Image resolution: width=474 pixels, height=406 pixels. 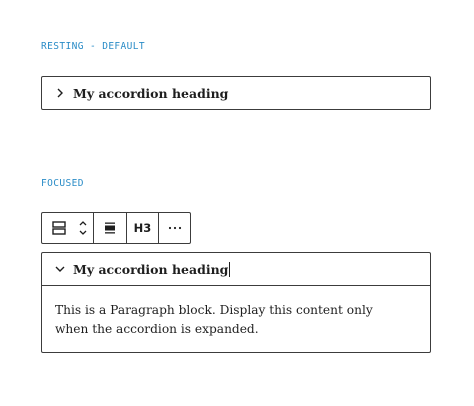 I want to click on toolbar-group-heading: H3, so click(x=143, y=228).